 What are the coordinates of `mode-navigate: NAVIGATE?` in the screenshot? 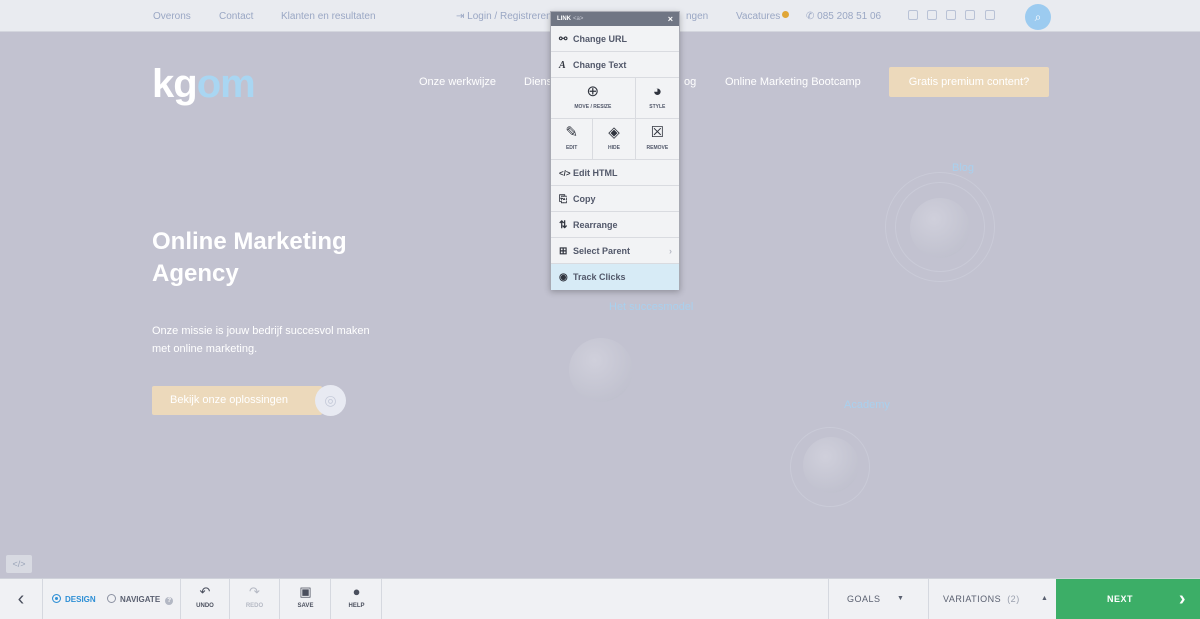 It's located at (140, 599).